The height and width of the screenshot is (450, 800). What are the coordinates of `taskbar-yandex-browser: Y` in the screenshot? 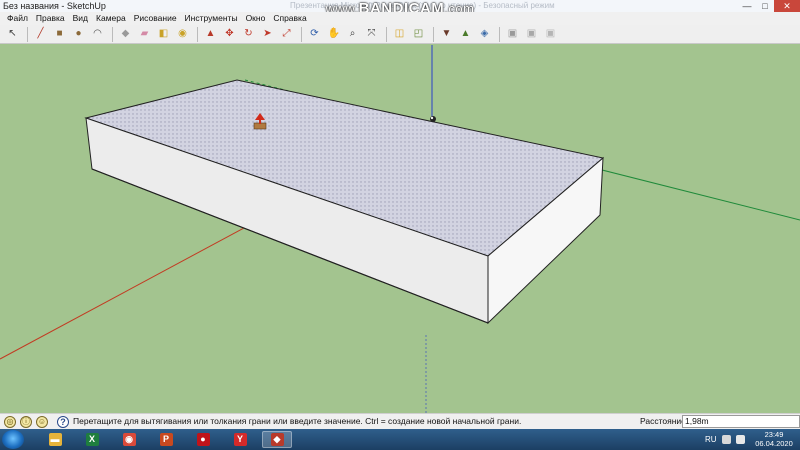 It's located at (240, 439).